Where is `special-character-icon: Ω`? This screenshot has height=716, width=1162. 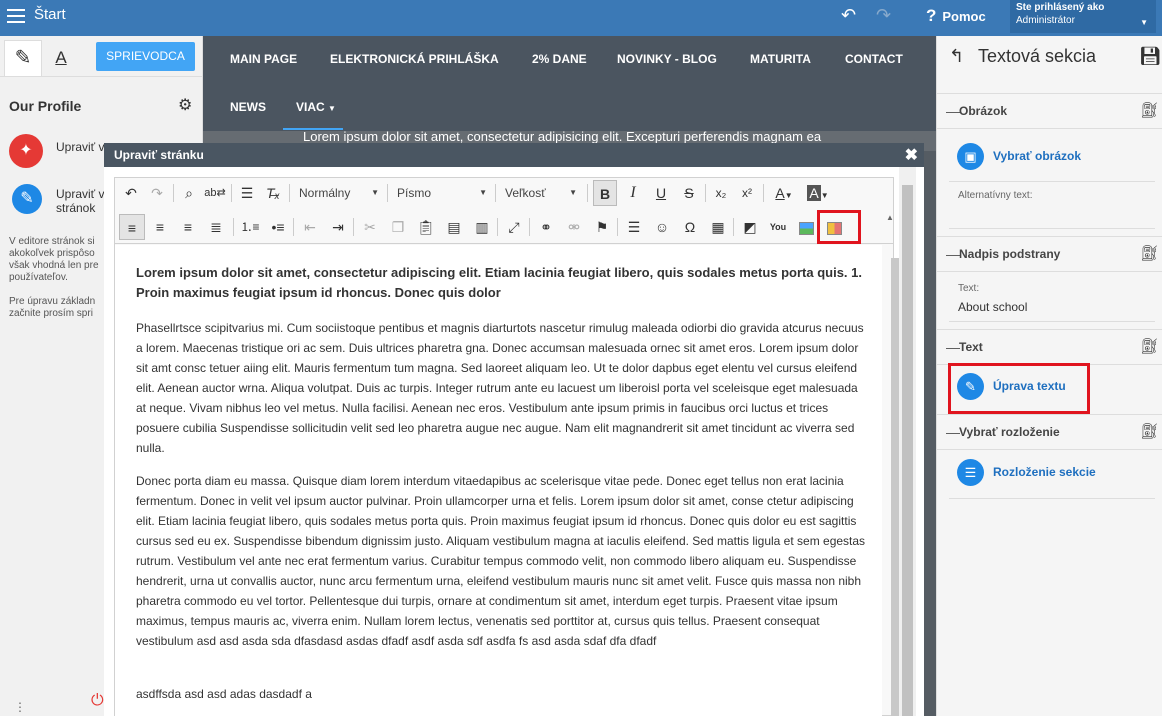
special-character-icon: Ω is located at coordinates (690, 227).